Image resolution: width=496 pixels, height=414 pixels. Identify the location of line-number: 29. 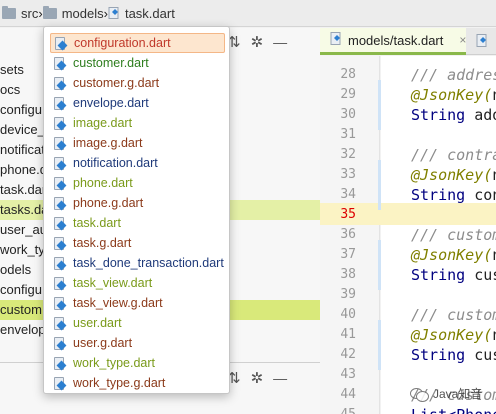
(348, 94).